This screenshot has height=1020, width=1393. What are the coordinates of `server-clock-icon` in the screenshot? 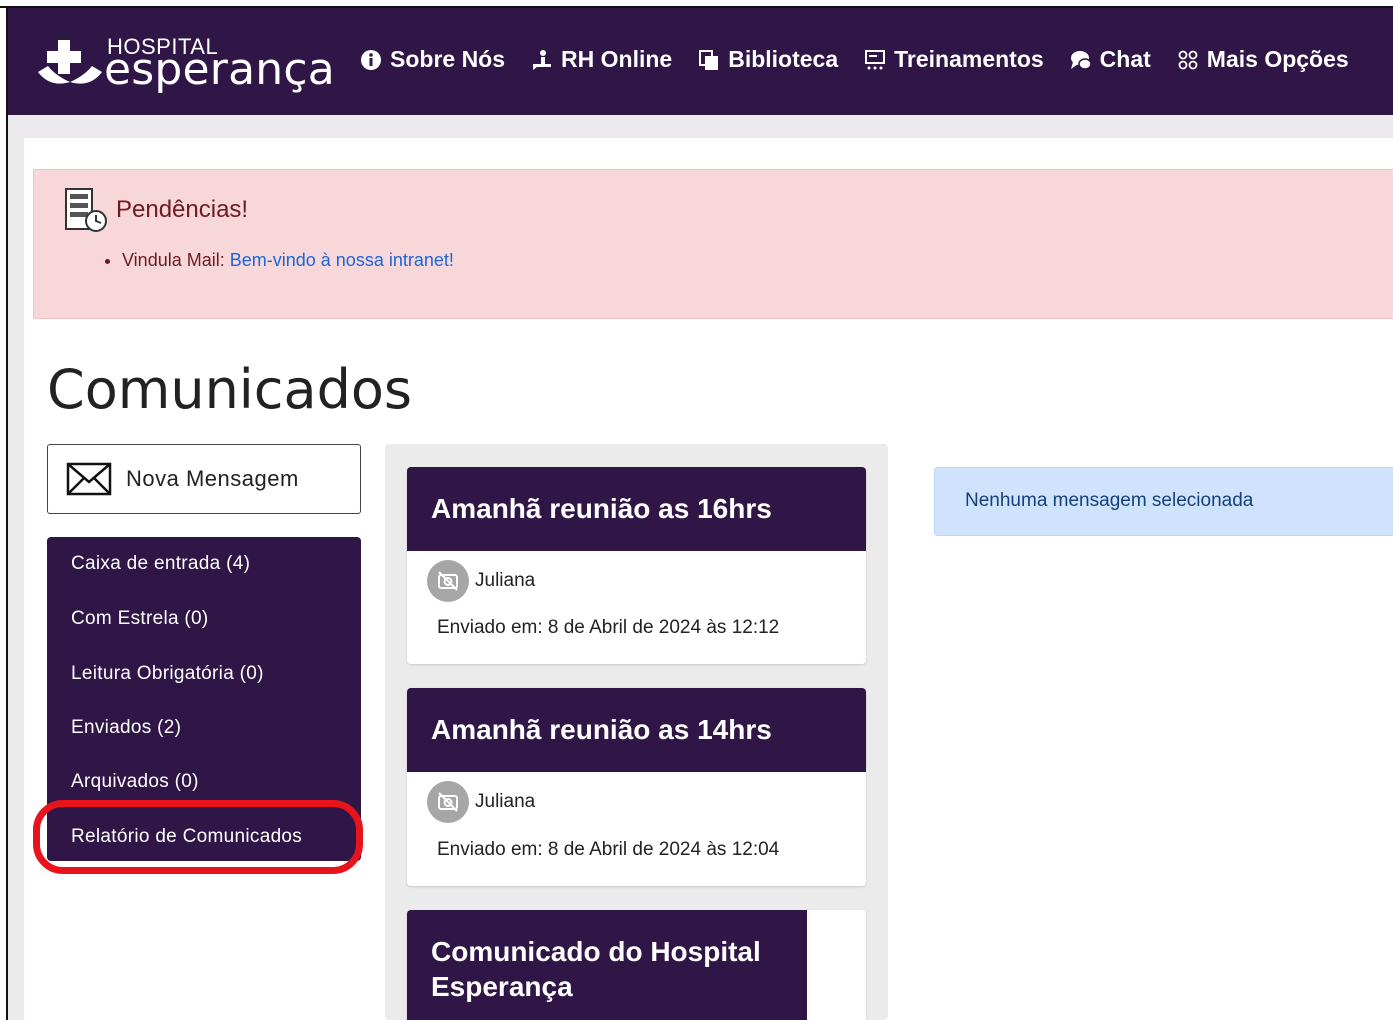 It's located at (86, 210).